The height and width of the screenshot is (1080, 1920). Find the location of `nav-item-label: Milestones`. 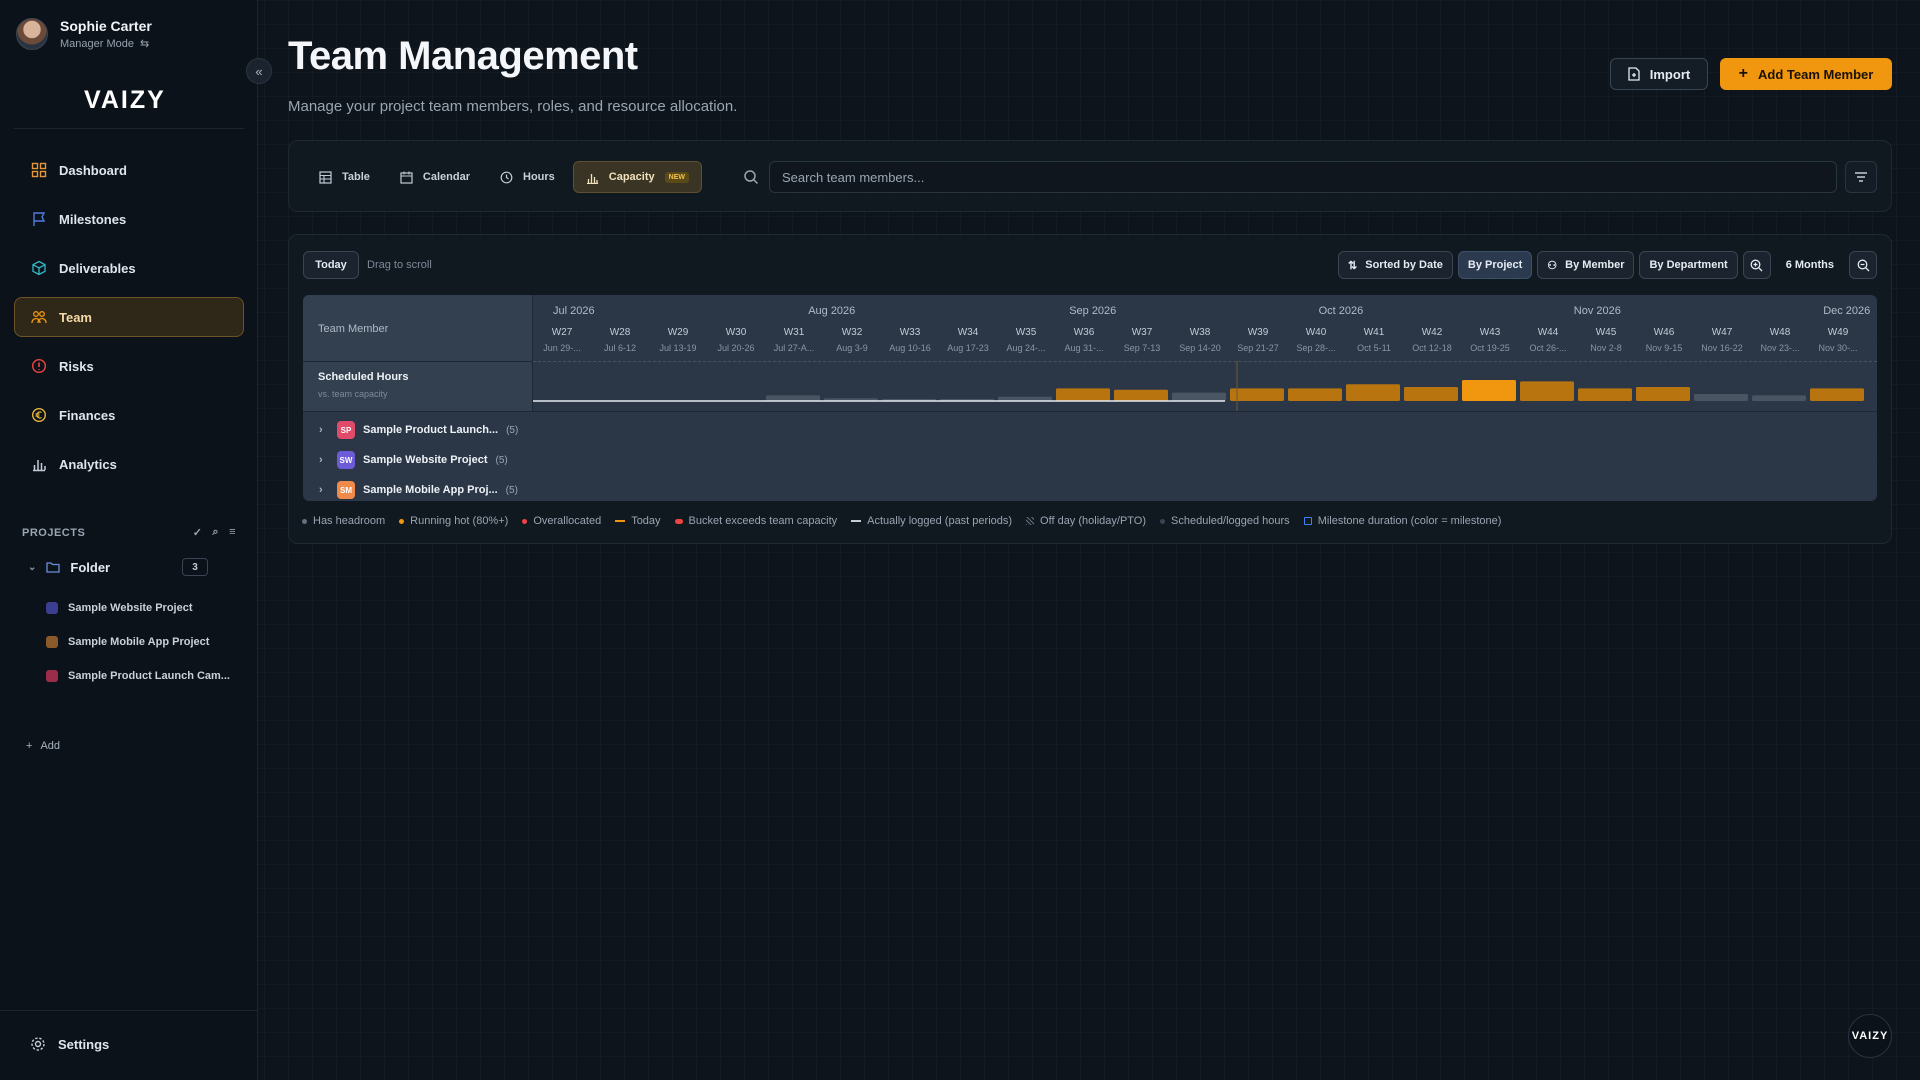

nav-item-label: Milestones is located at coordinates (93, 219).